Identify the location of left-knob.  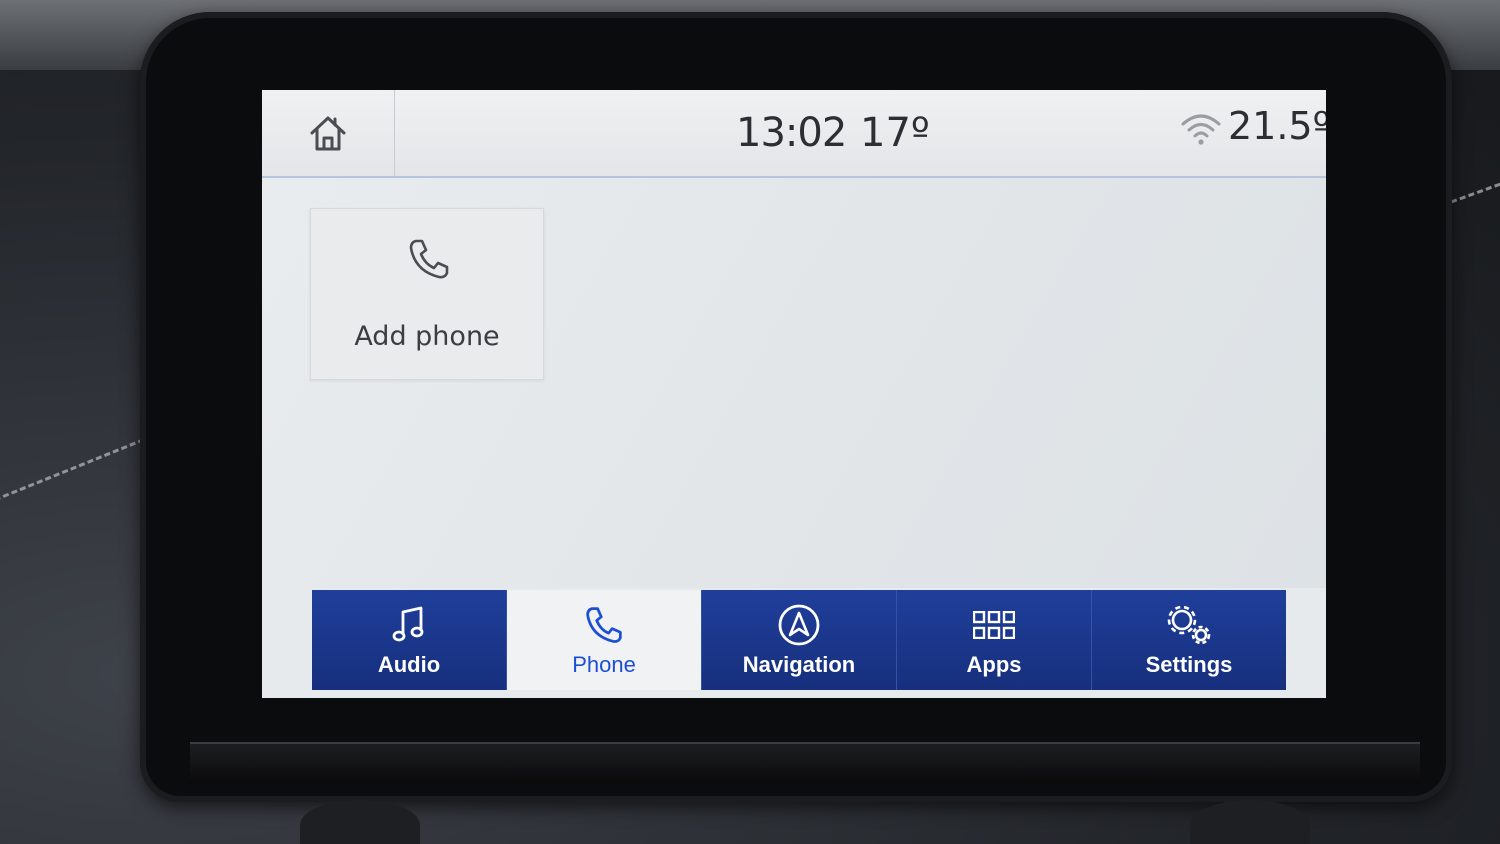
(360, 822).